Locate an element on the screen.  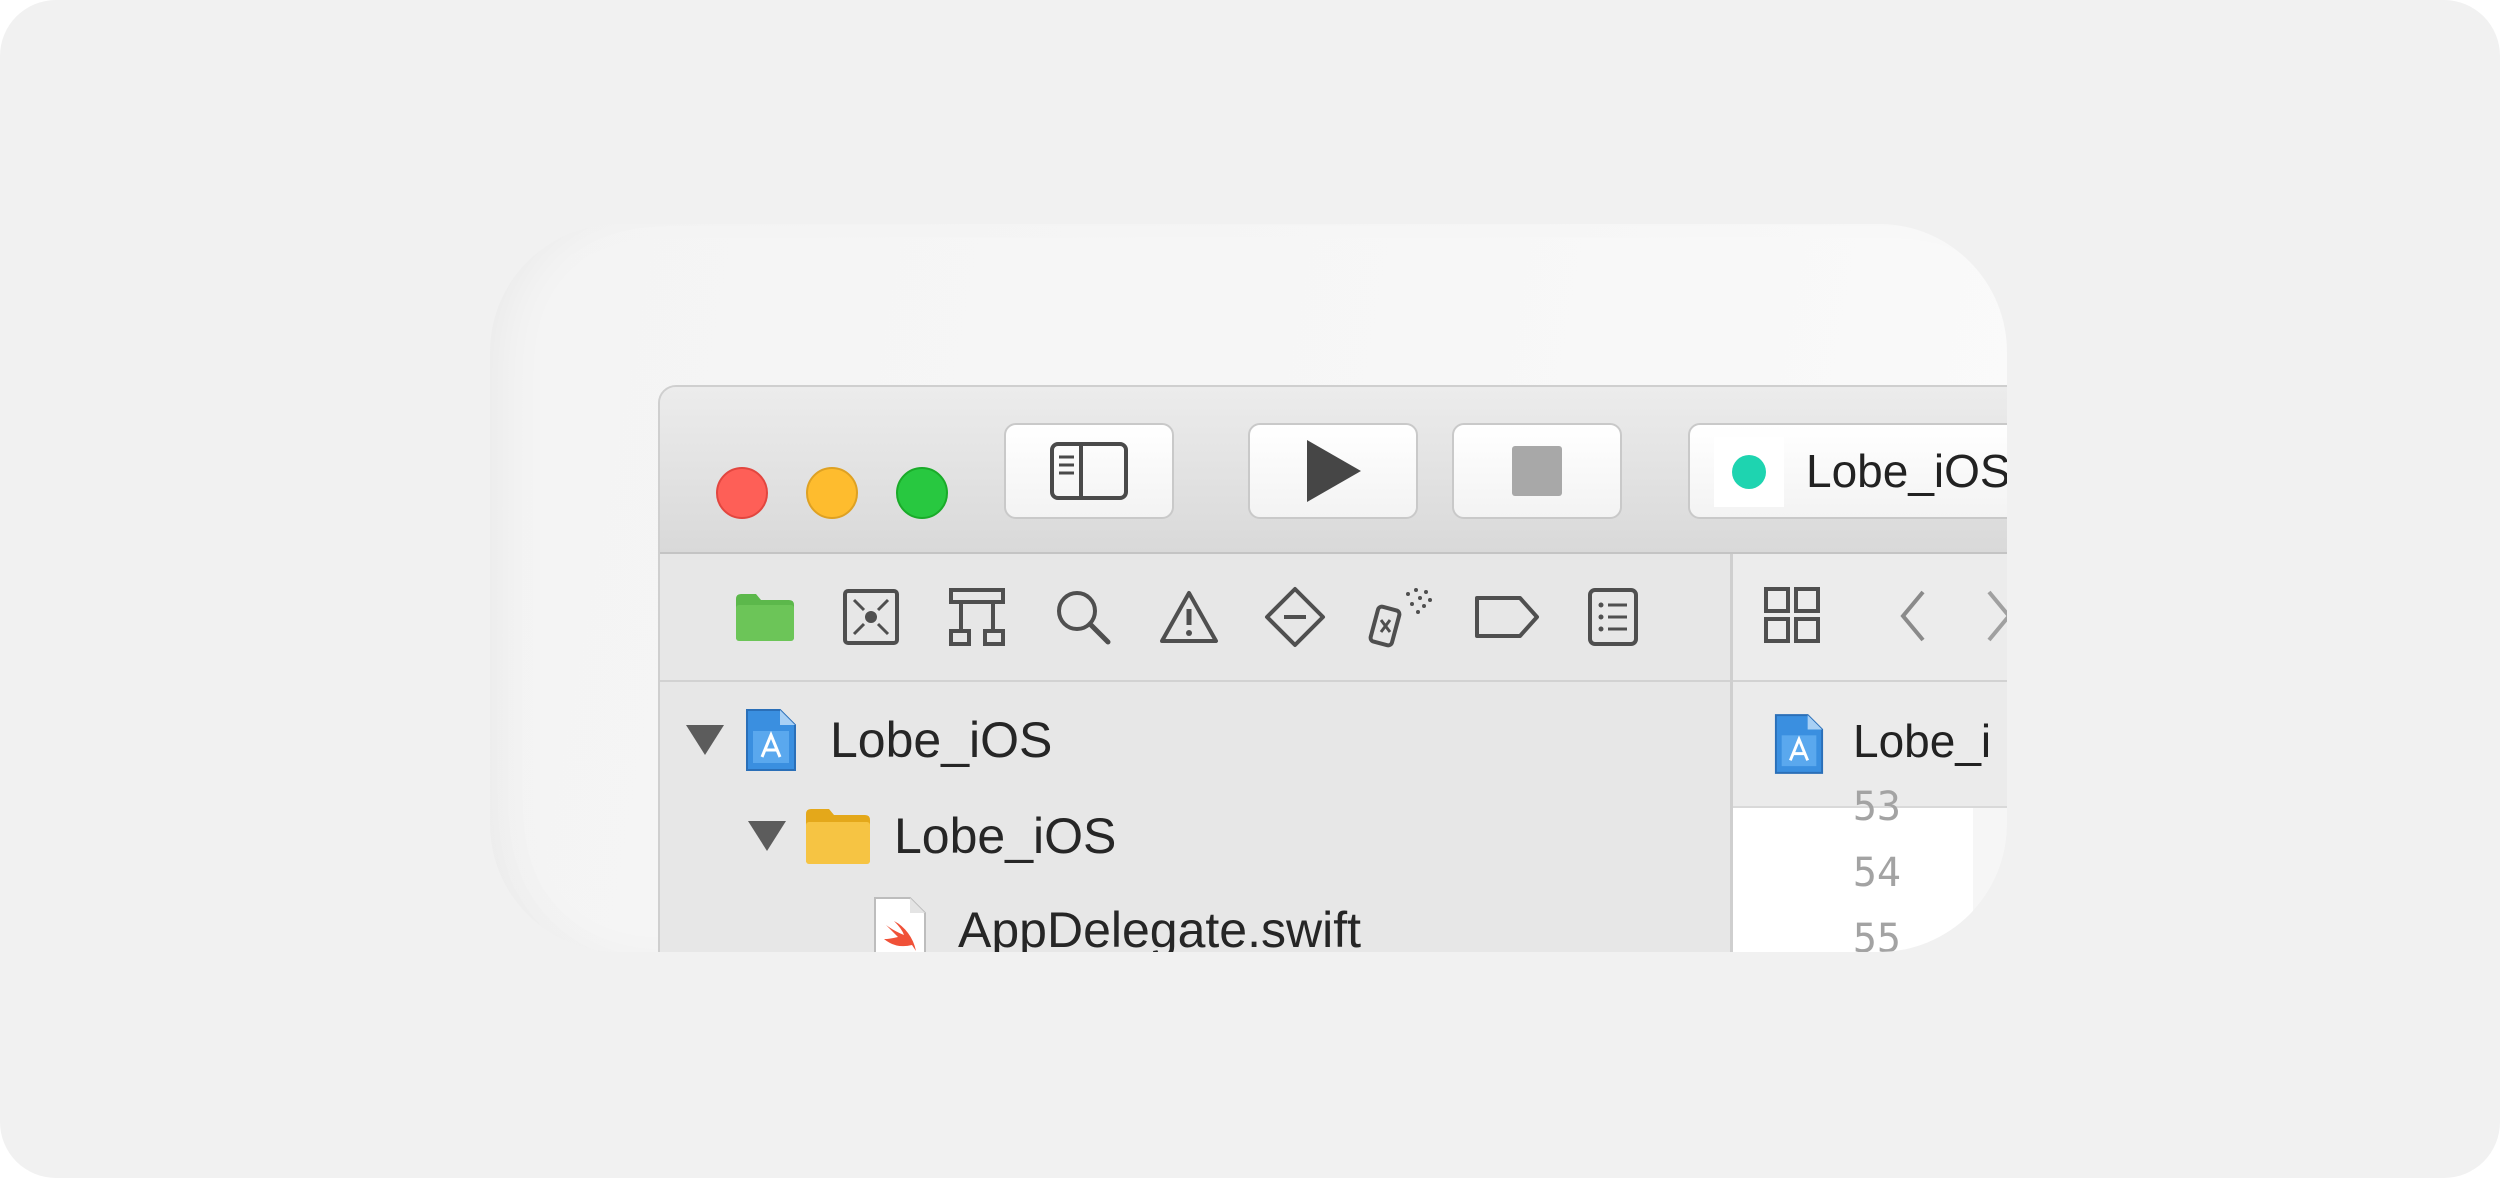
issue-navigator-tab is located at coordinates (1189, 617).